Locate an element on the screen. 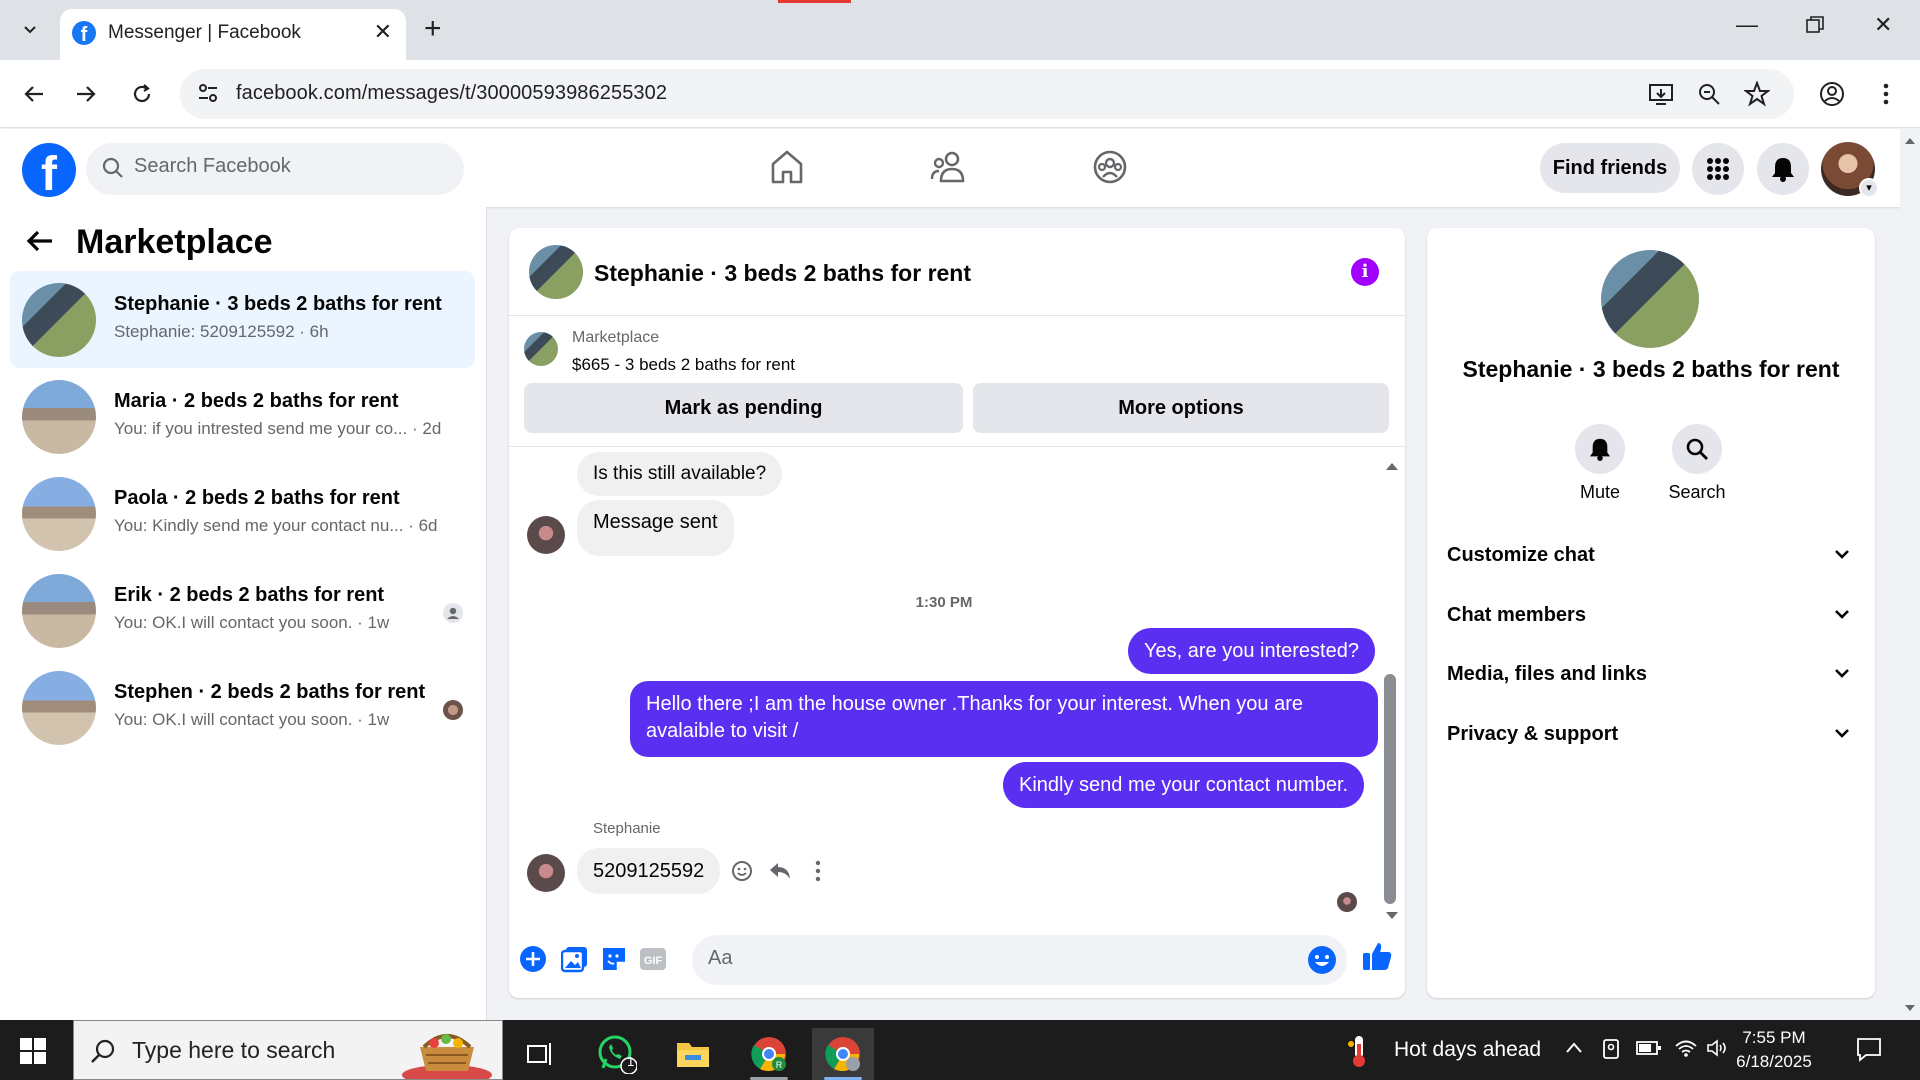 The width and height of the screenshot is (1920, 1080). privacy-support-row: Privacy & support is located at coordinates (1652, 734).